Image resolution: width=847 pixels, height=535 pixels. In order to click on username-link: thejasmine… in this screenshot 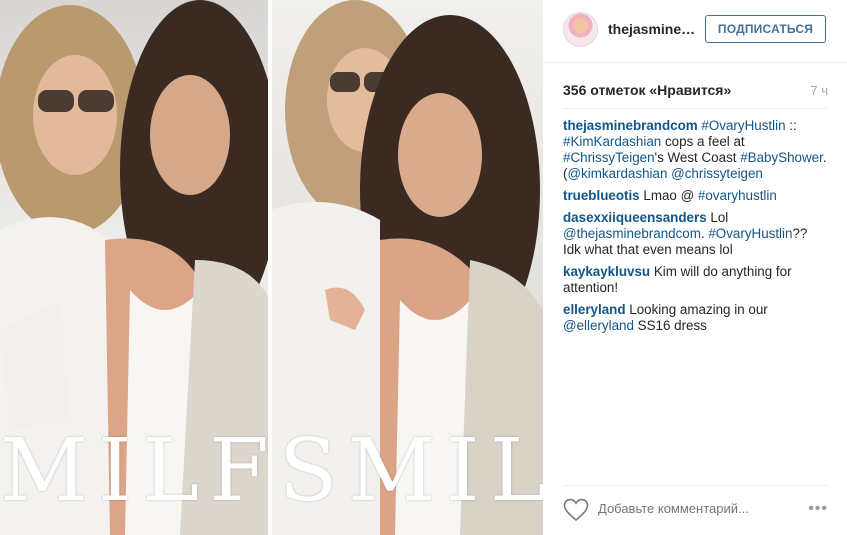, I will do `click(651, 29)`.